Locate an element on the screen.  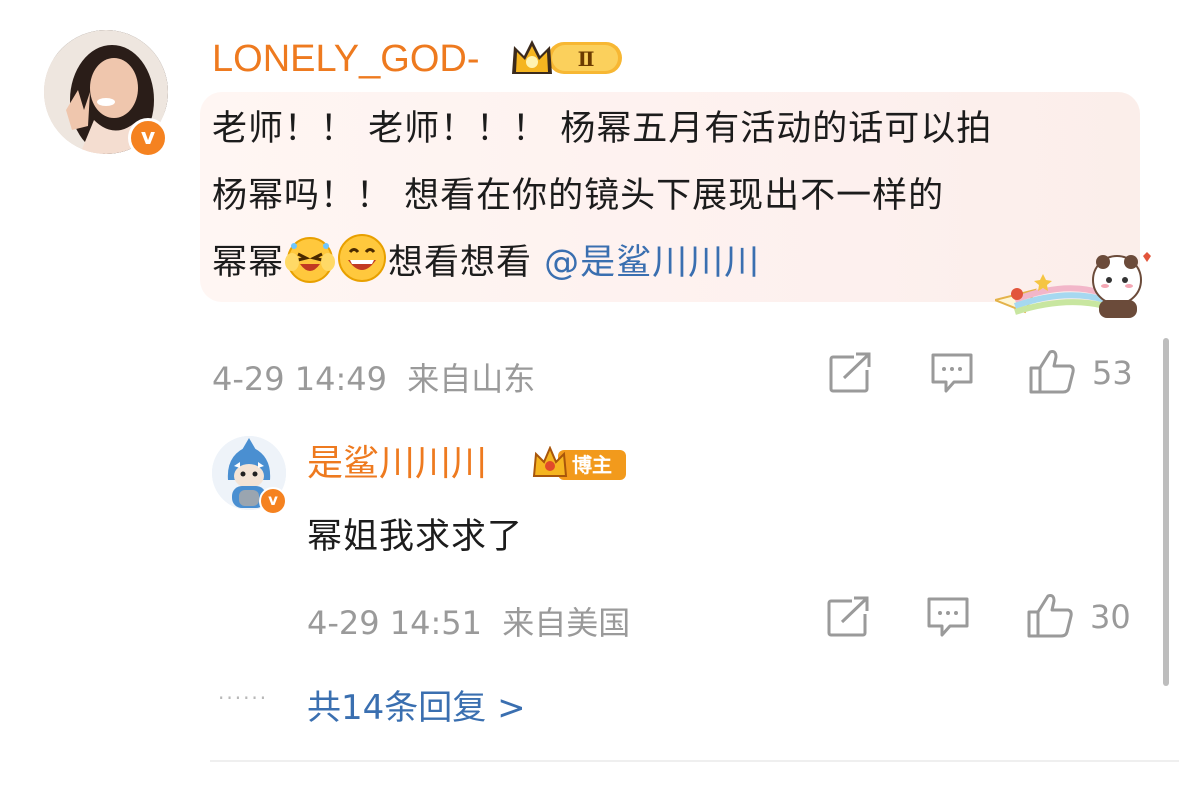
like-icon is located at coordinates (1052, 373).